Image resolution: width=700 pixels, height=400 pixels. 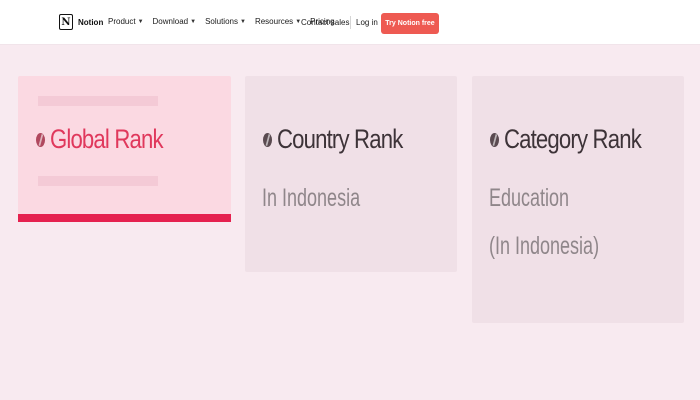 What do you see at coordinates (274, 21) in the screenshot?
I see `nav-item-label: Resources` at bounding box center [274, 21].